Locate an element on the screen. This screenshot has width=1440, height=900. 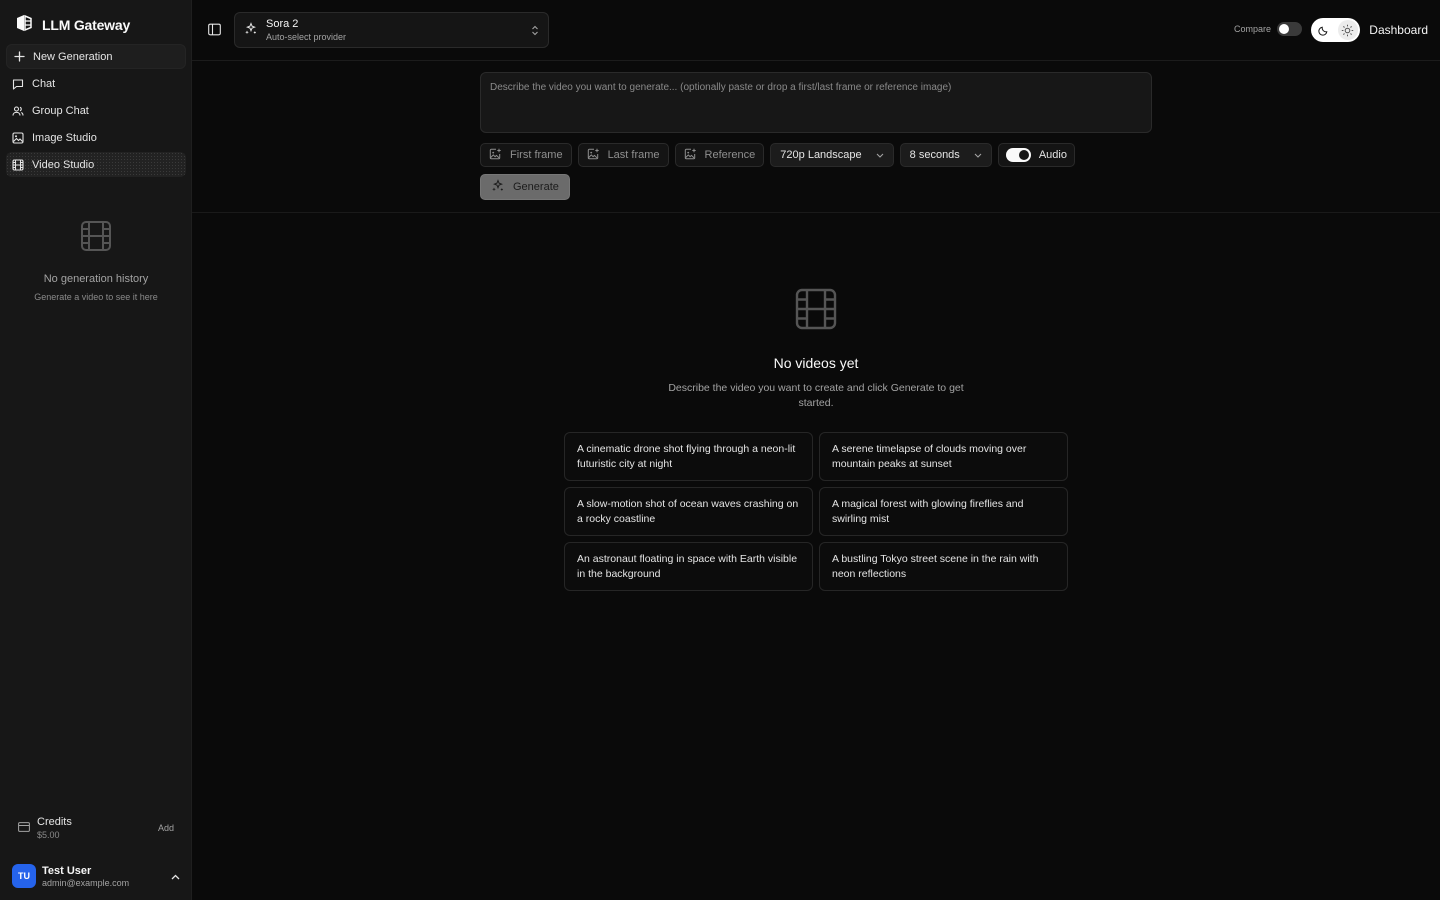
sidebar-item-label: Group Chat is located at coordinates (60, 110).